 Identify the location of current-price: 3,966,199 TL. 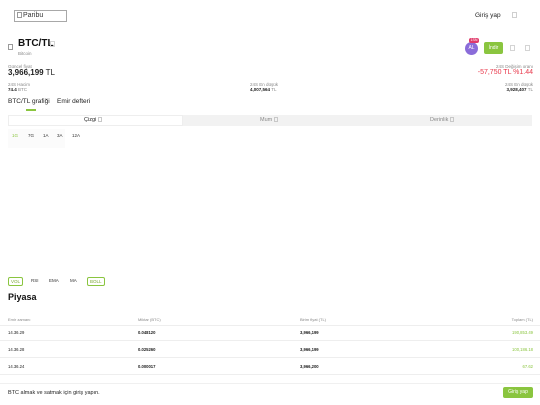
(31, 72).